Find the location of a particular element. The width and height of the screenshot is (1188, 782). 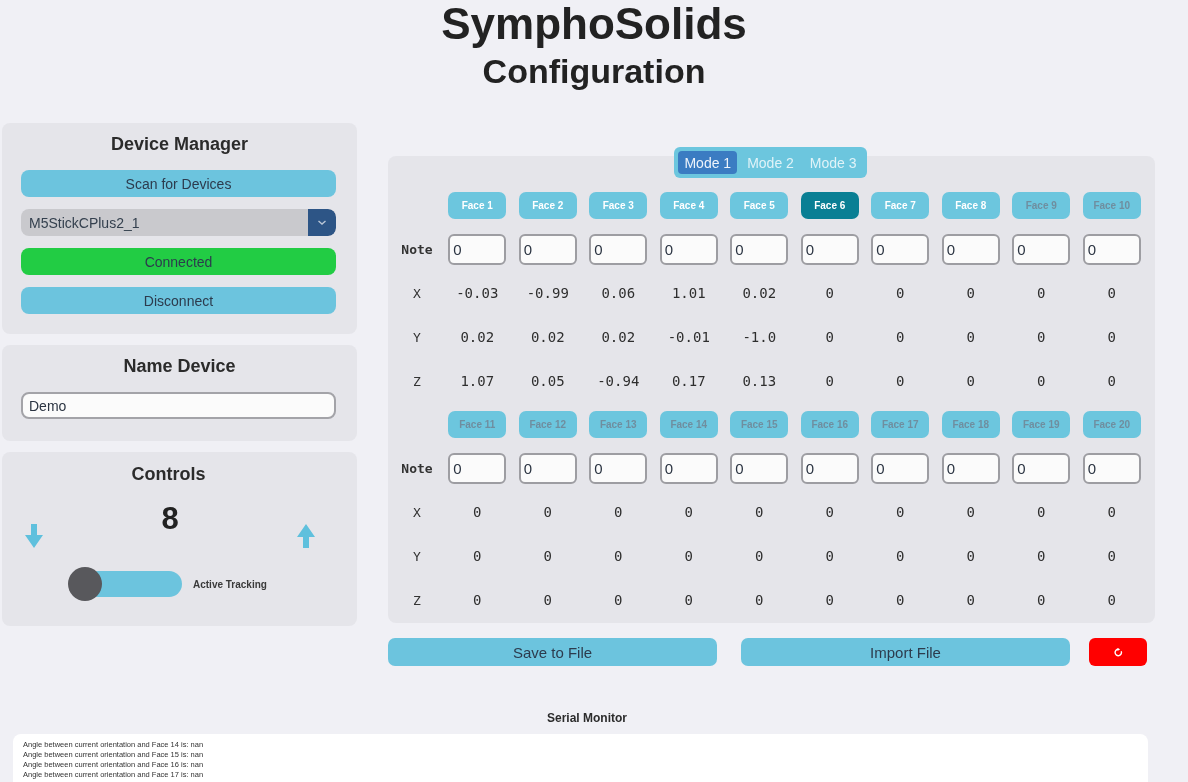

toggle-label: Active Tracking is located at coordinates (230, 584).